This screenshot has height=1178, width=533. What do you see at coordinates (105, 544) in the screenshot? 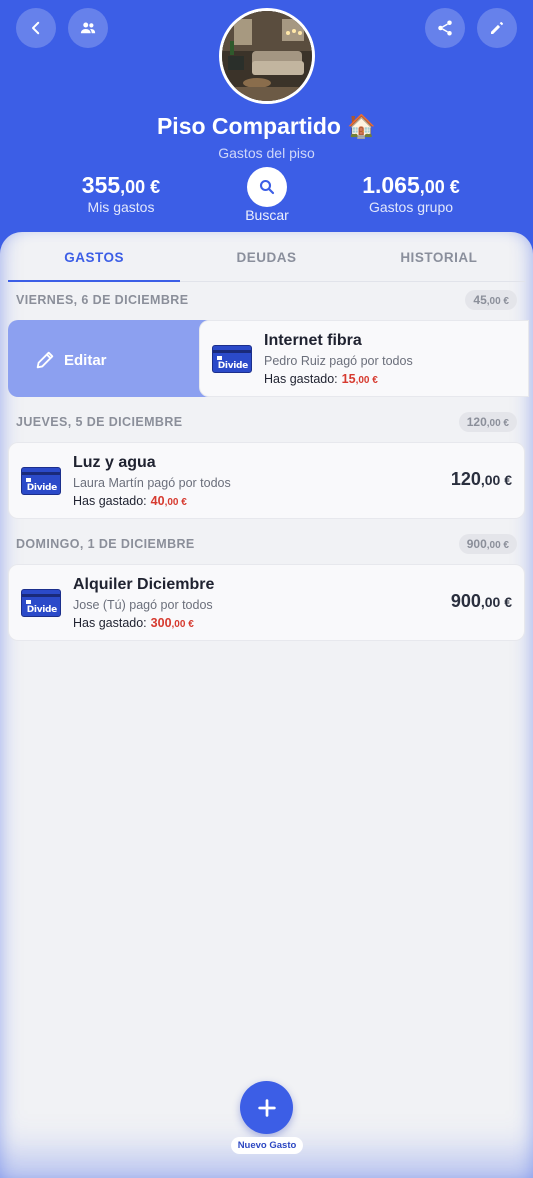
I see `day-date: DOMINGO, 1 DE DICIEMBRE` at bounding box center [105, 544].